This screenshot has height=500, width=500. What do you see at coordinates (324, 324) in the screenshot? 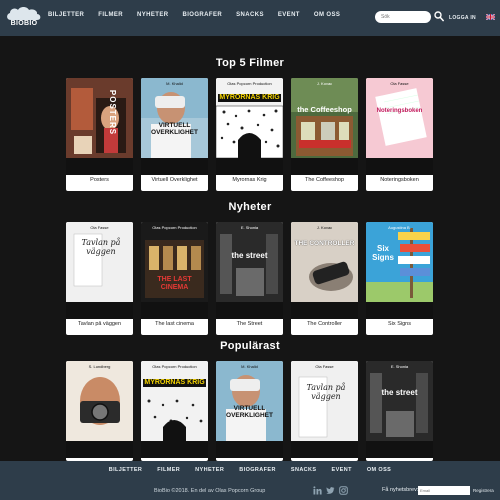
I see `movie-title: The Controller` at bounding box center [324, 324].